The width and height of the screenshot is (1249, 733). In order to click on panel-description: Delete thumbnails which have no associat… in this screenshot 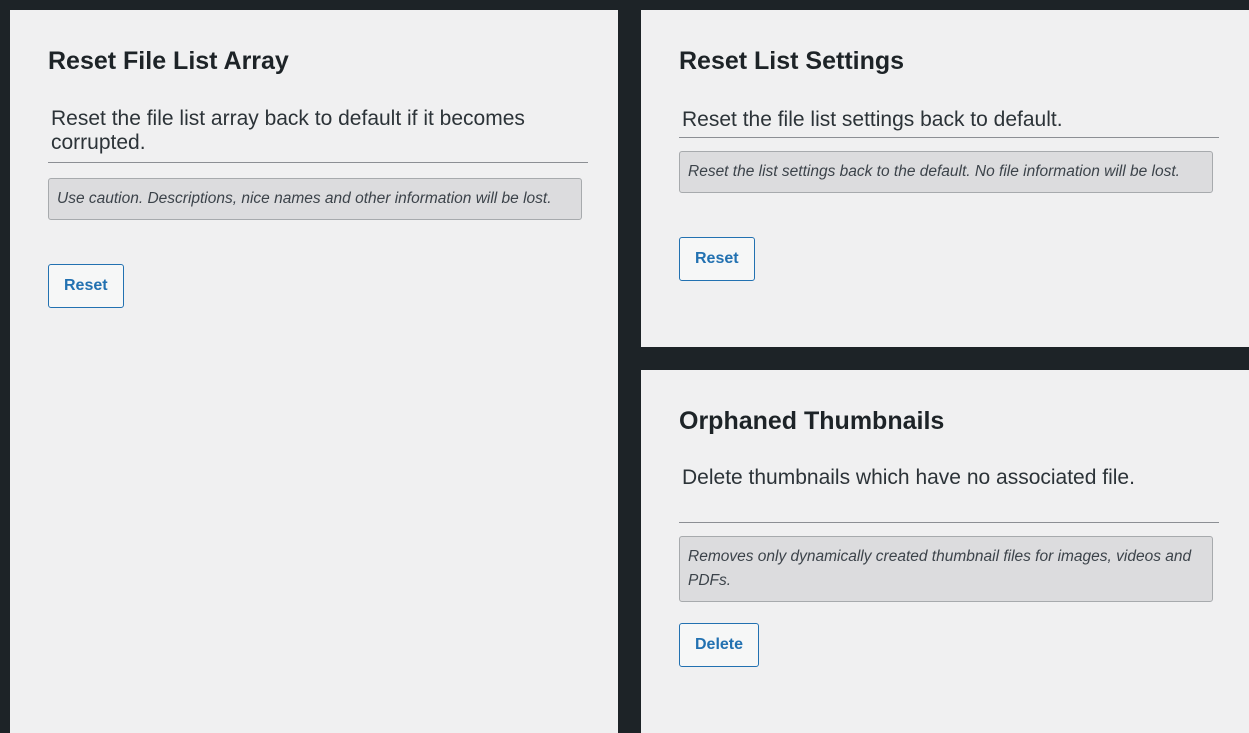, I will do `click(908, 477)`.